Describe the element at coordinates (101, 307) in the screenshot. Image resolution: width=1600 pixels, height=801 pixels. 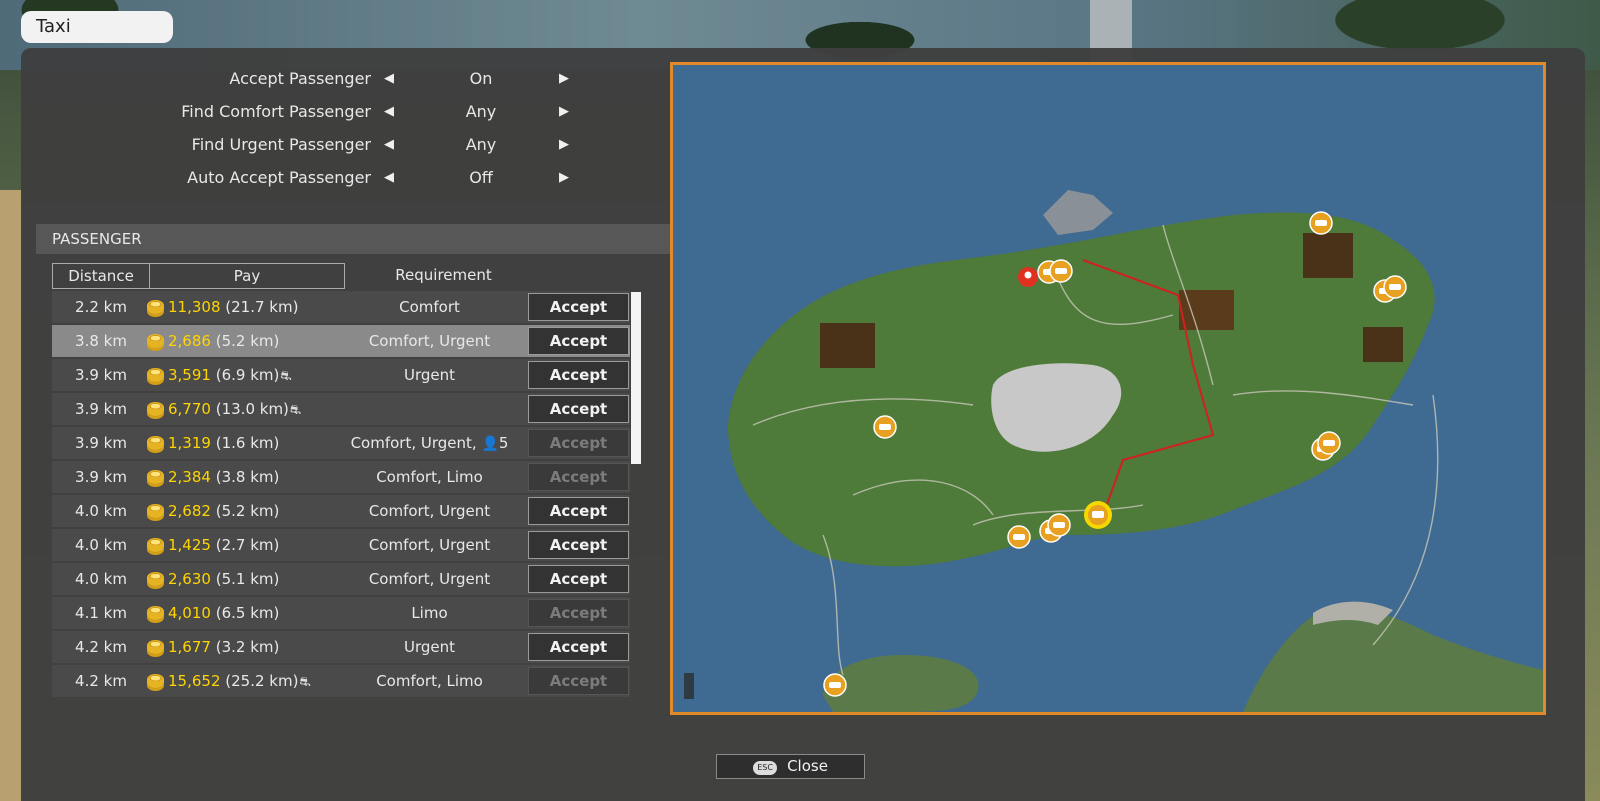
I see `pickup-distance: 2.2 km` at that location.